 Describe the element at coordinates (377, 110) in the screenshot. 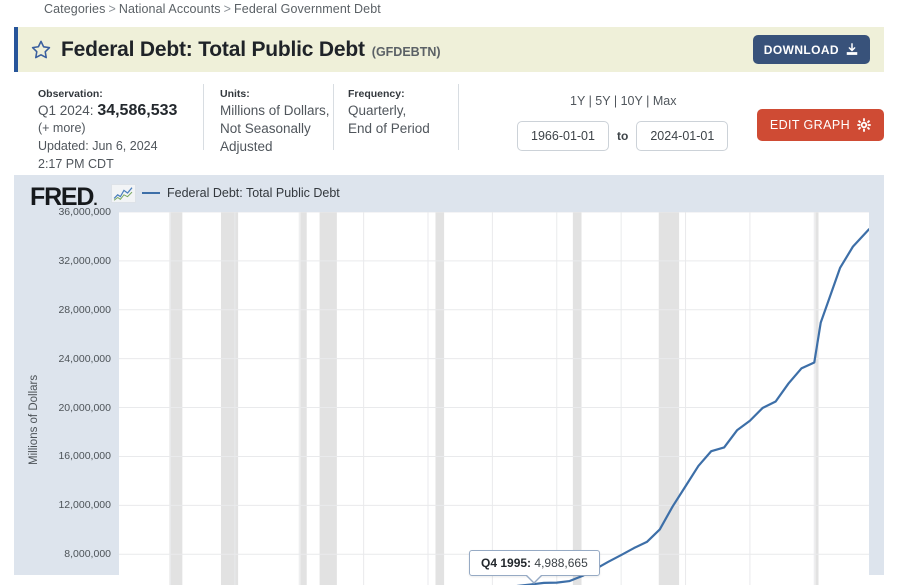

I see `frequency-value-line-1: Quarterly,` at that location.